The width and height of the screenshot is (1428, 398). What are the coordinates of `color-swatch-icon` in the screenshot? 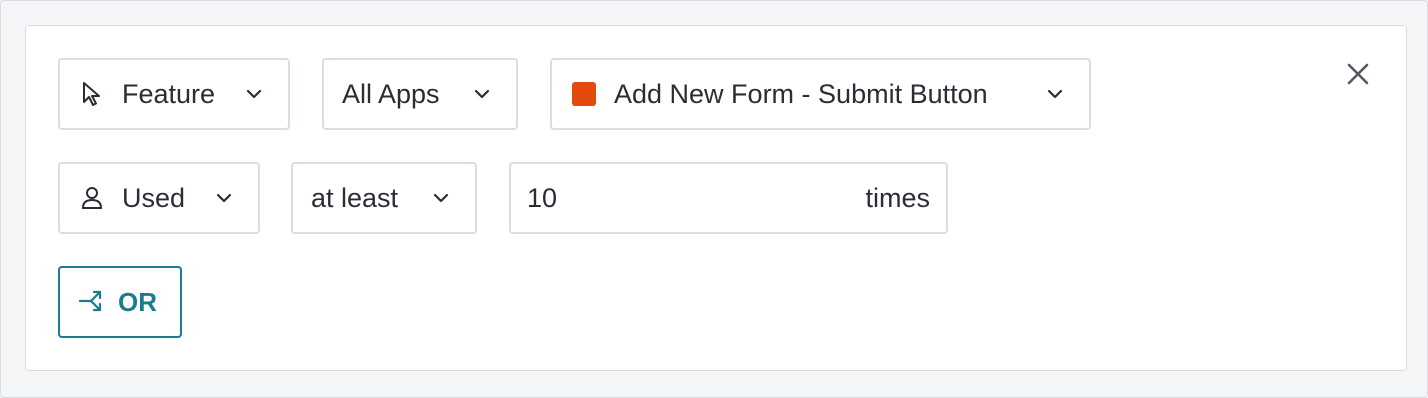 It's located at (584, 94).